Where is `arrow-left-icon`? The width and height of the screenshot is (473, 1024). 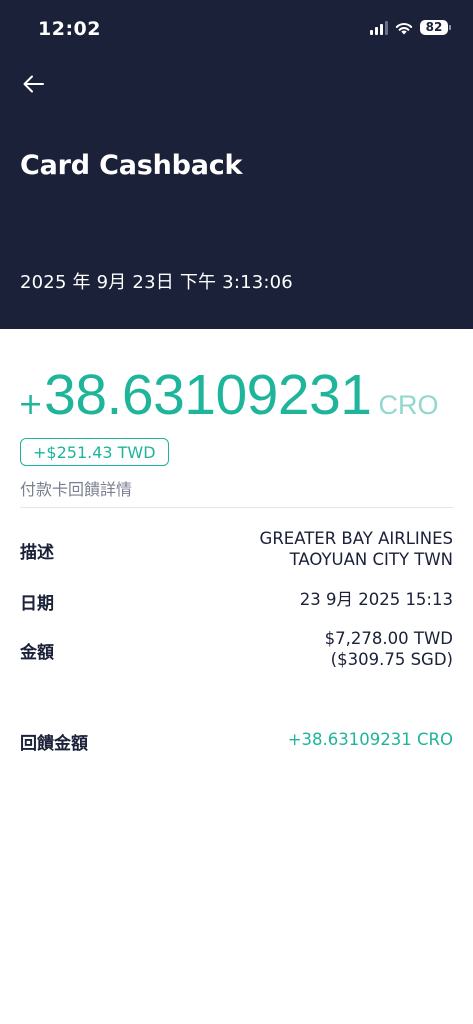
arrow-left-icon is located at coordinates (33, 84).